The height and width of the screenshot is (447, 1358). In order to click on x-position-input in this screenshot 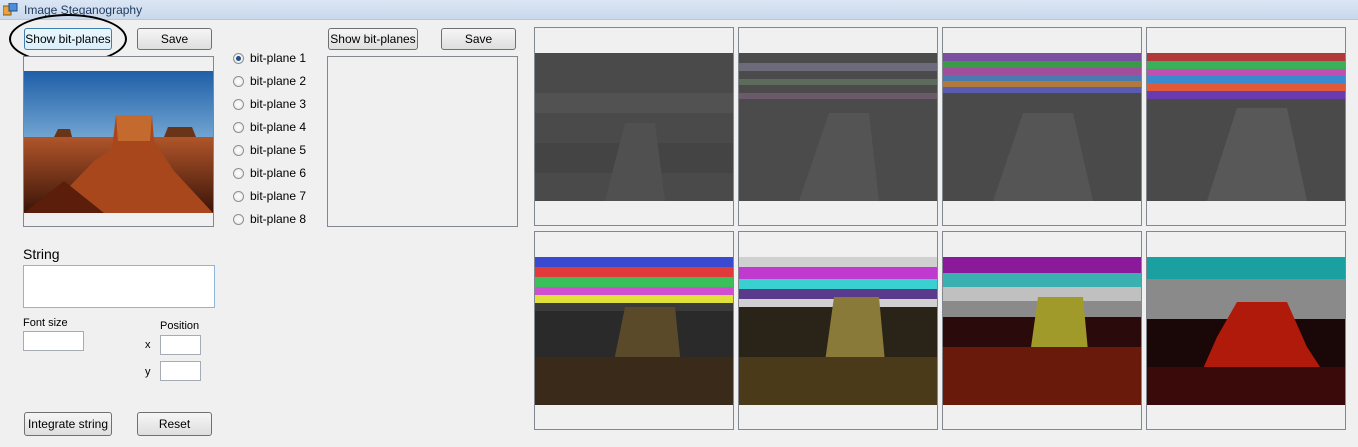, I will do `click(180, 345)`.